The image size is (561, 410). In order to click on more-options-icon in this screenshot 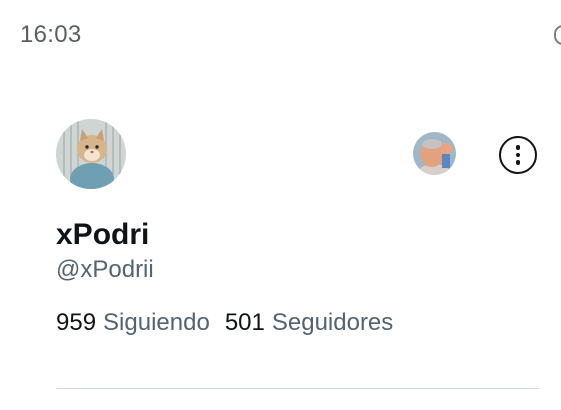, I will do `click(518, 155)`.